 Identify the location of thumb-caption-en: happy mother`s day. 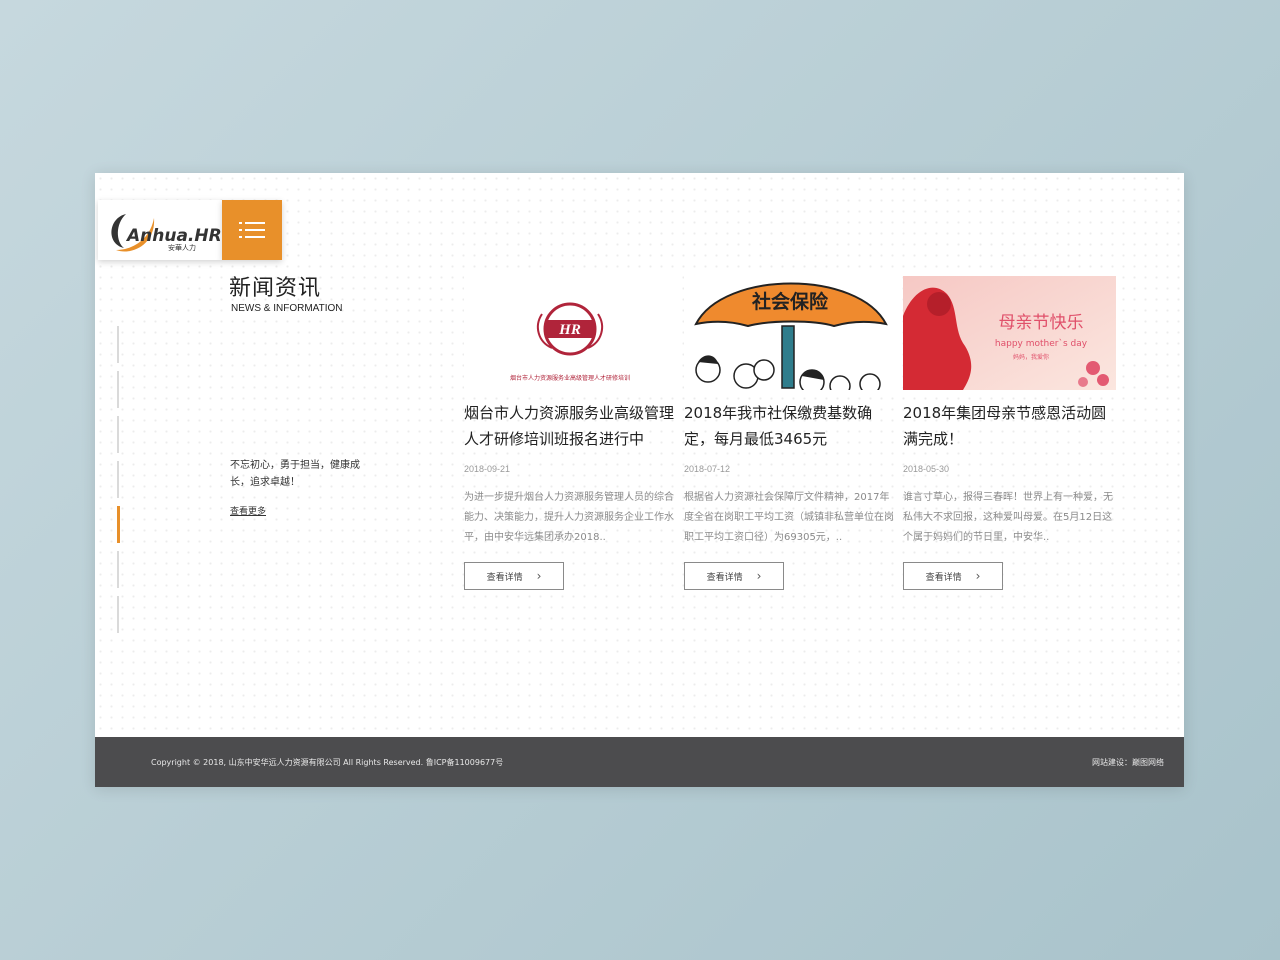
(1041, 343).